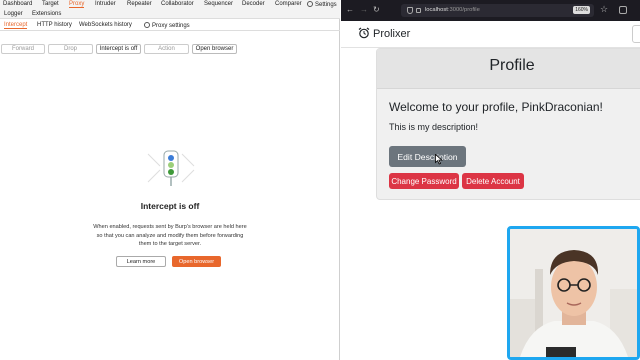  I want to click on menu-settings-label: Settings, so click(326, 5).